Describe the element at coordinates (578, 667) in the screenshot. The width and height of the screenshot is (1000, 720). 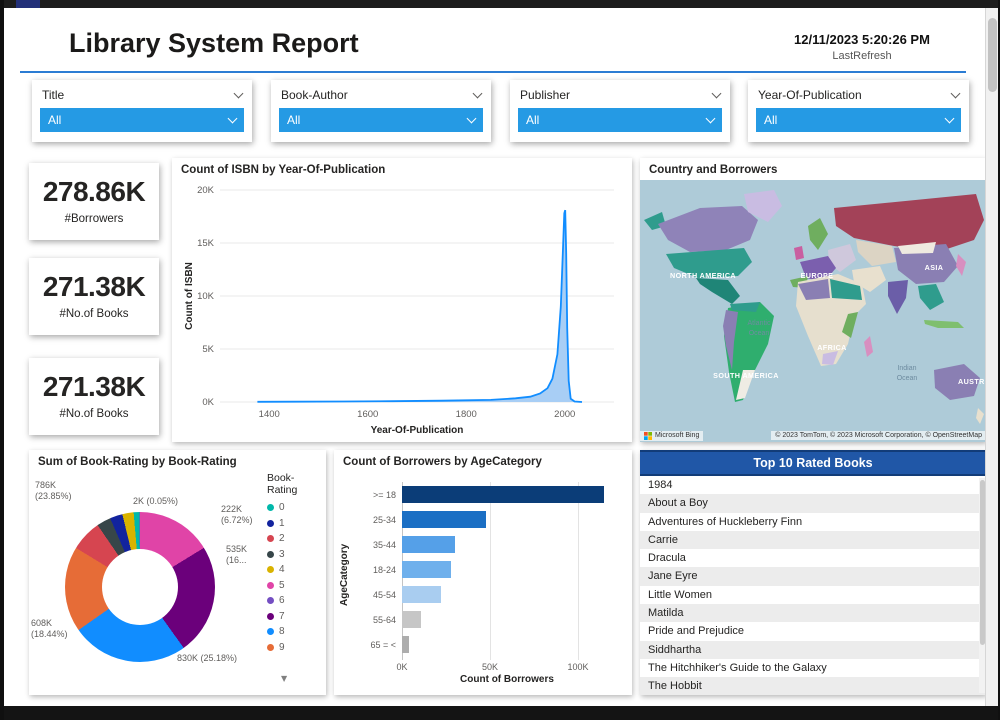
I see `x-axis-tick: 100K` at that location.